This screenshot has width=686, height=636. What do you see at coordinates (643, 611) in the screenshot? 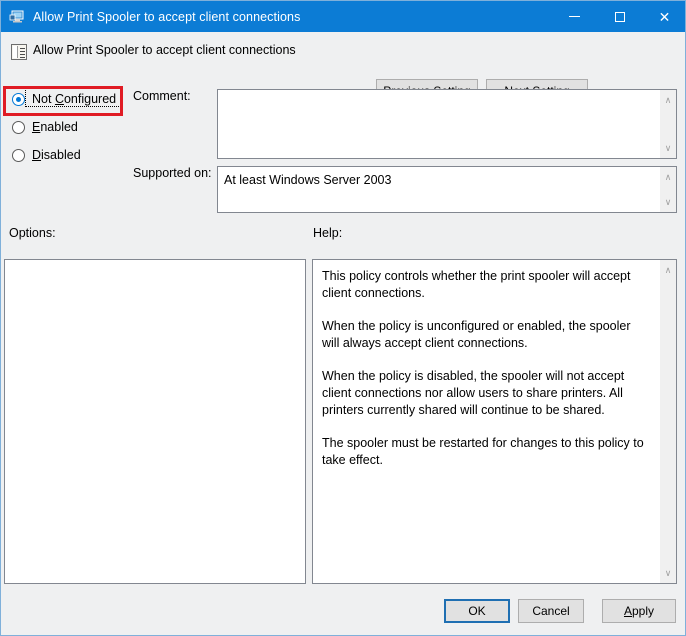
I see `apply-label: pply` at bounding box center [643, 611].